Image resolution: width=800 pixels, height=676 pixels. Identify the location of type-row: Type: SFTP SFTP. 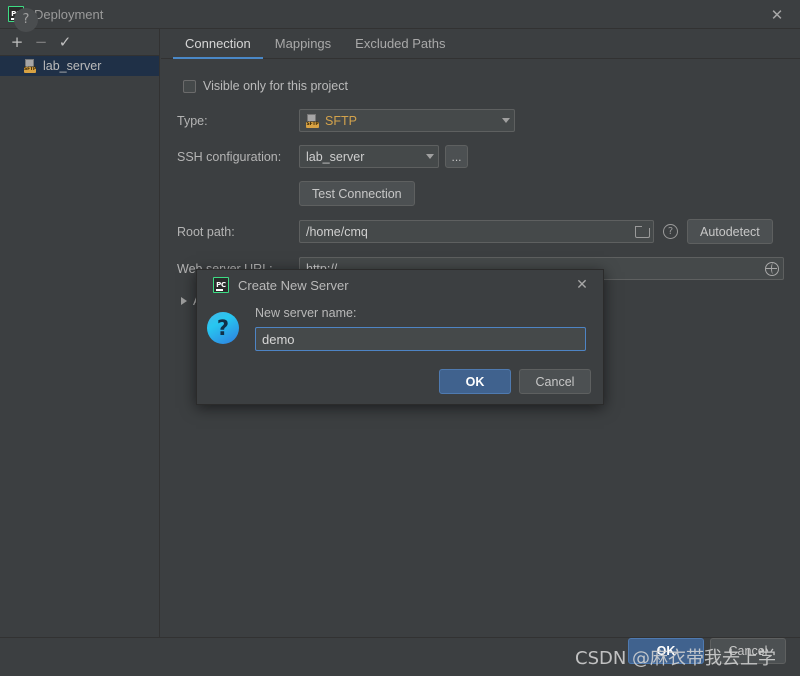
(480, 120).